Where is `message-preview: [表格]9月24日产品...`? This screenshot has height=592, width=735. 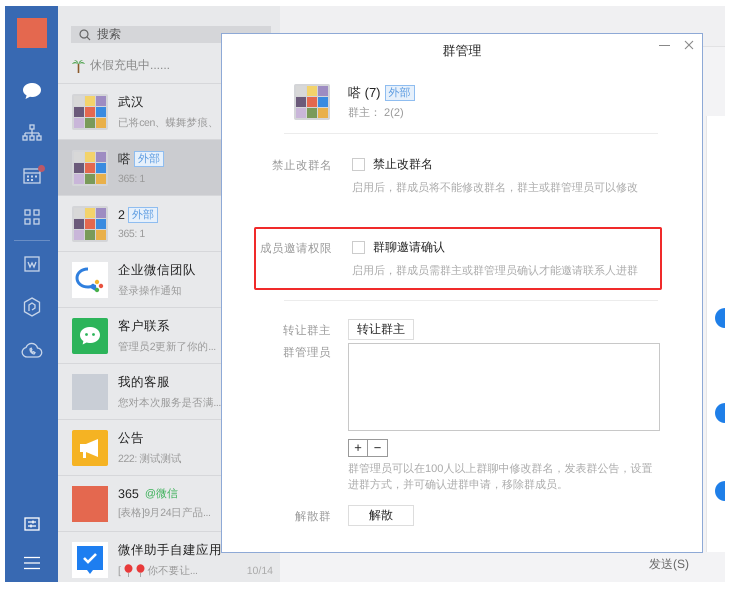 message-preview: [表格]9月24日产品... is located at coordinates (164, 513).